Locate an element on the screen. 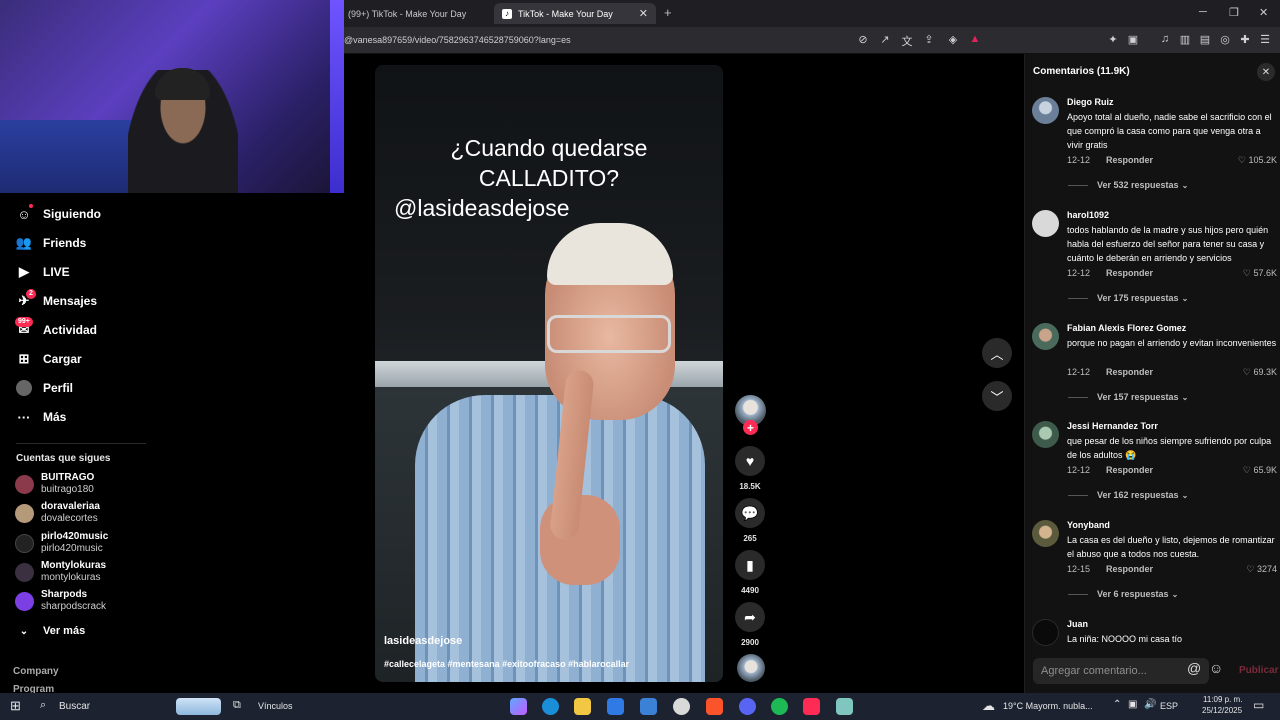 Image resolution: width=1280 pixels, height=720 pixels. tray-chevron-icon: ⌃ is located at coordinates (1117, 704).